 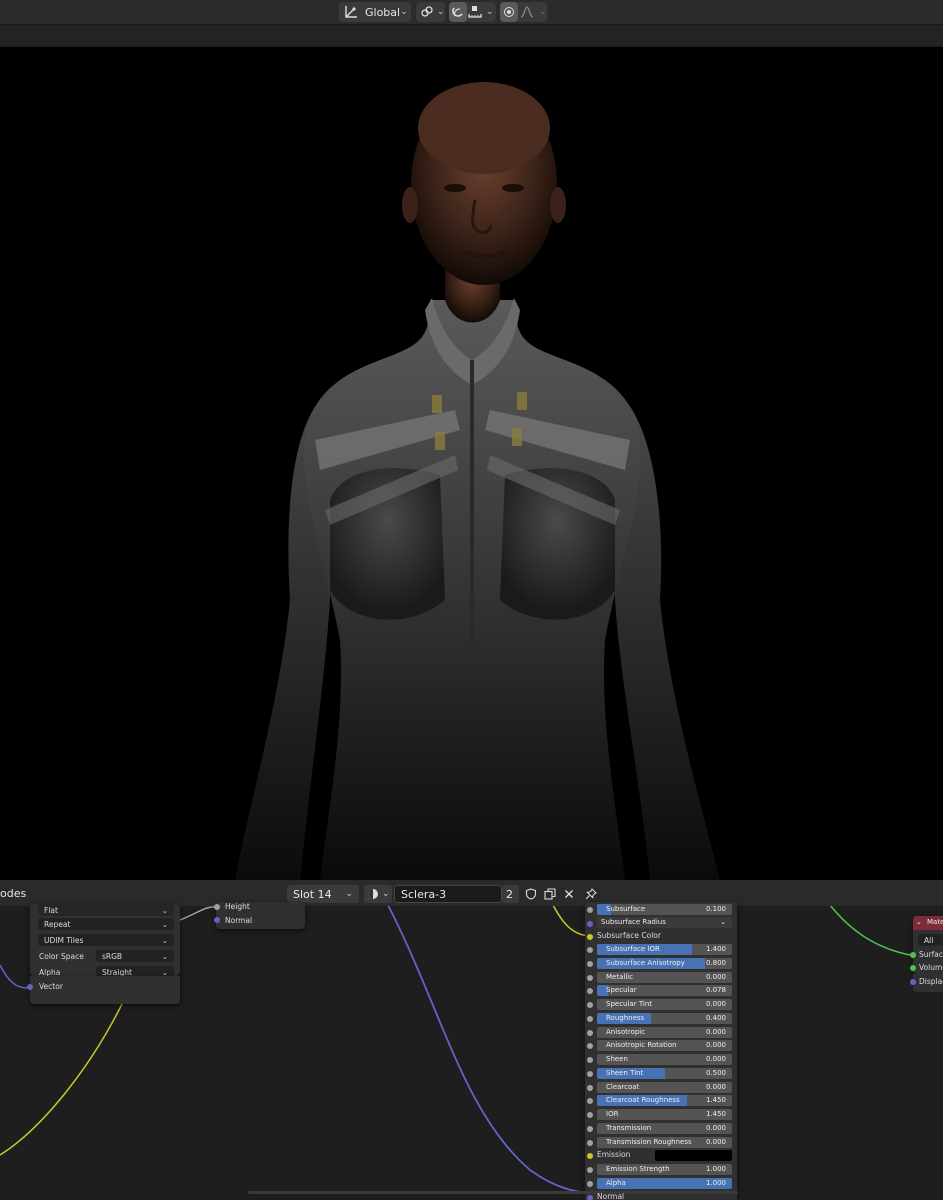 What do you see at coordinates (237, 906) in the screenshot?
I see `height-label: Height` at bounding box center [237, 906].